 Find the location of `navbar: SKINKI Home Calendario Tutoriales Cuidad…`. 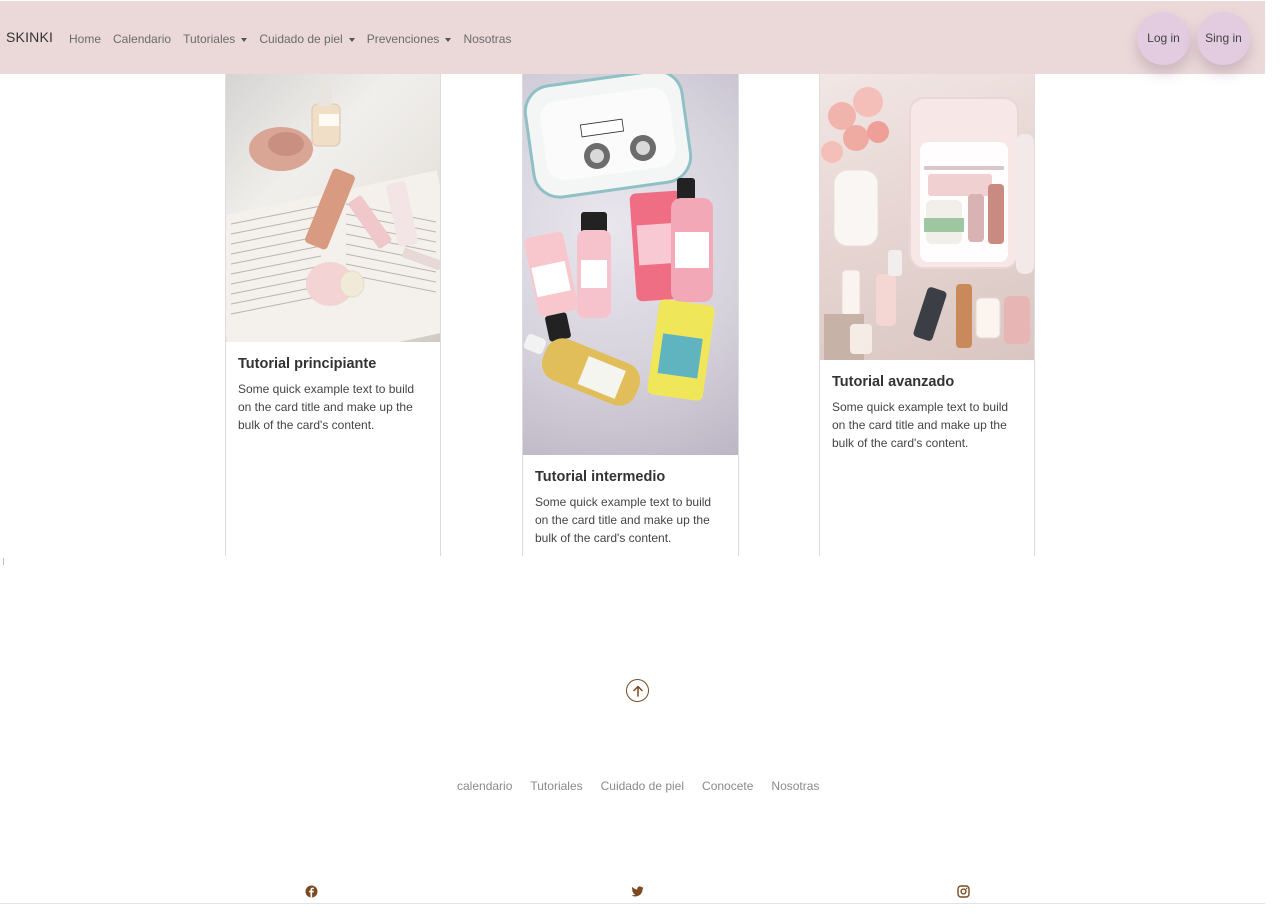

navbar: SKINKI Home Calendario Tutoriales Cuidad… is located at coordinates (632, 37).